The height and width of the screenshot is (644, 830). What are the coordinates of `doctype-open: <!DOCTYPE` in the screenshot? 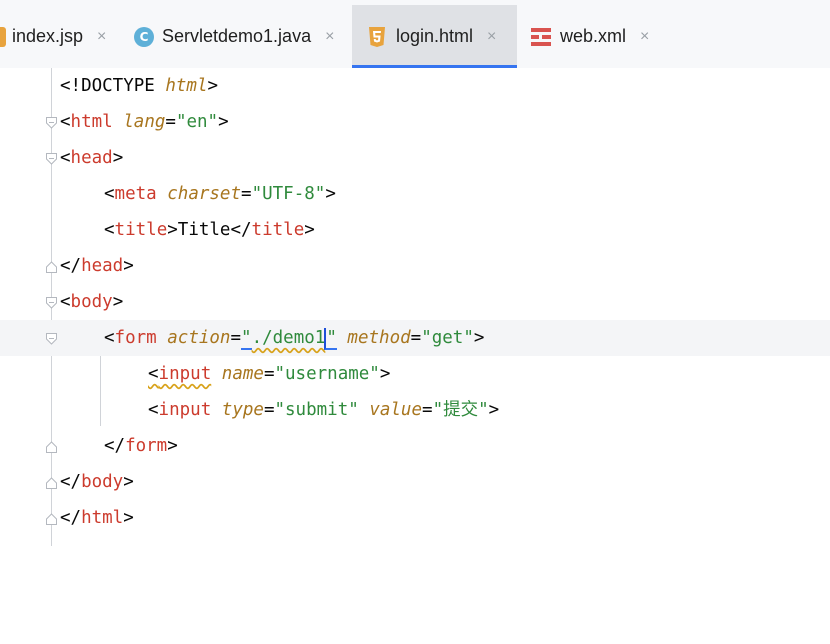 It's located at (113, 86).